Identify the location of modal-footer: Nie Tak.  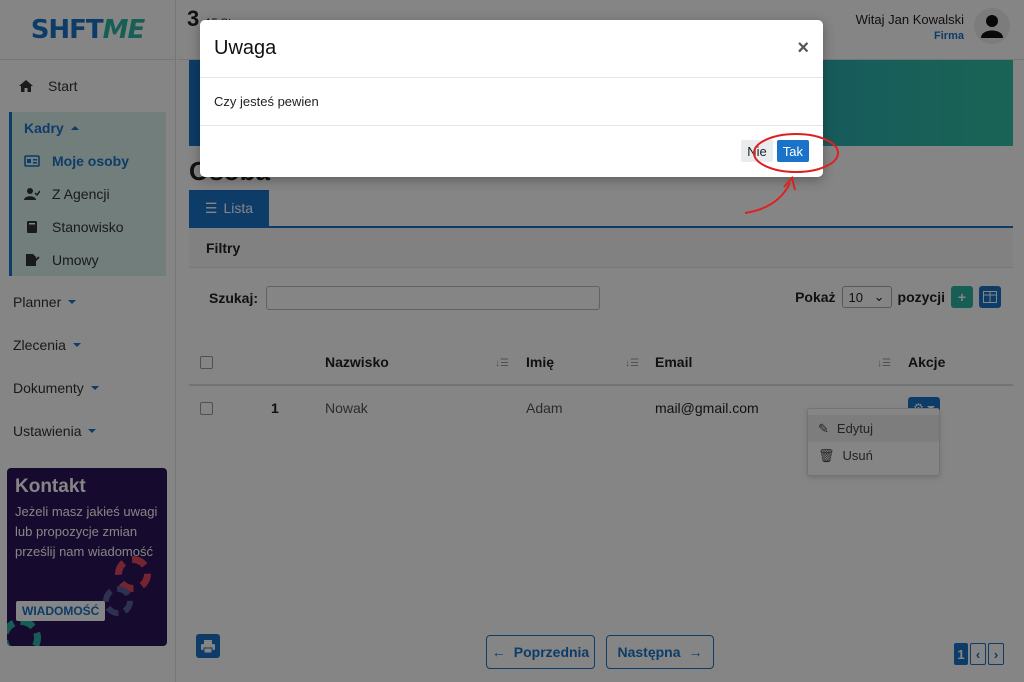
(511, 151).